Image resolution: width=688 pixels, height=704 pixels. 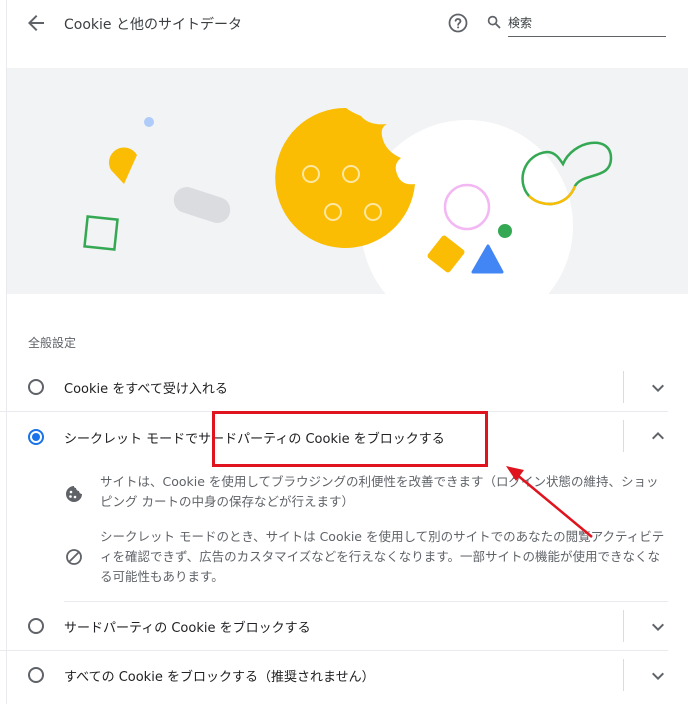 I want to click on chevron-up-icon, so click(x=658, y=436).